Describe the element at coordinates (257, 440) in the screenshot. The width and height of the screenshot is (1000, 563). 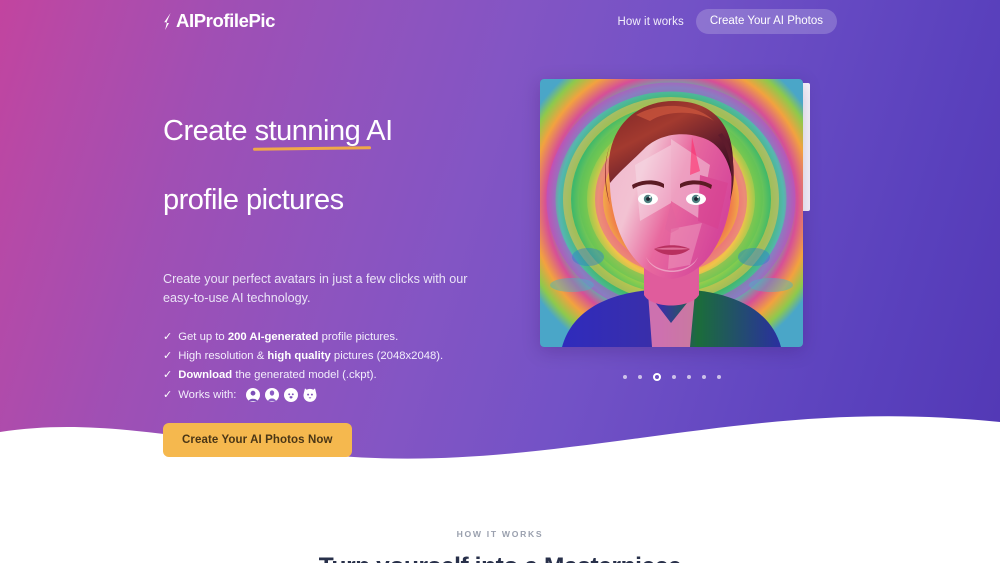
I see `hero-cta-button: Create Your AI Photos Now` at that location.